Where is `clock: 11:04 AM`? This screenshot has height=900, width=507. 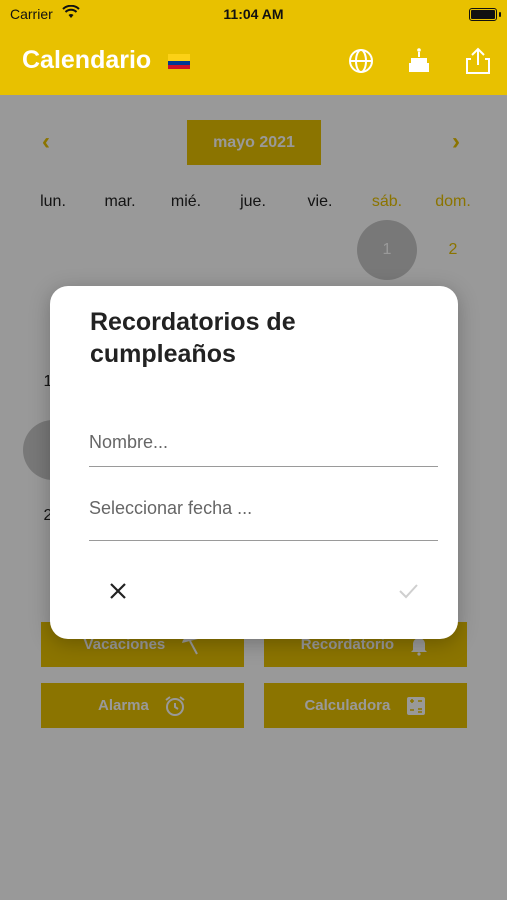 clock: 11:04 AM is located at coordinates (253, 14).